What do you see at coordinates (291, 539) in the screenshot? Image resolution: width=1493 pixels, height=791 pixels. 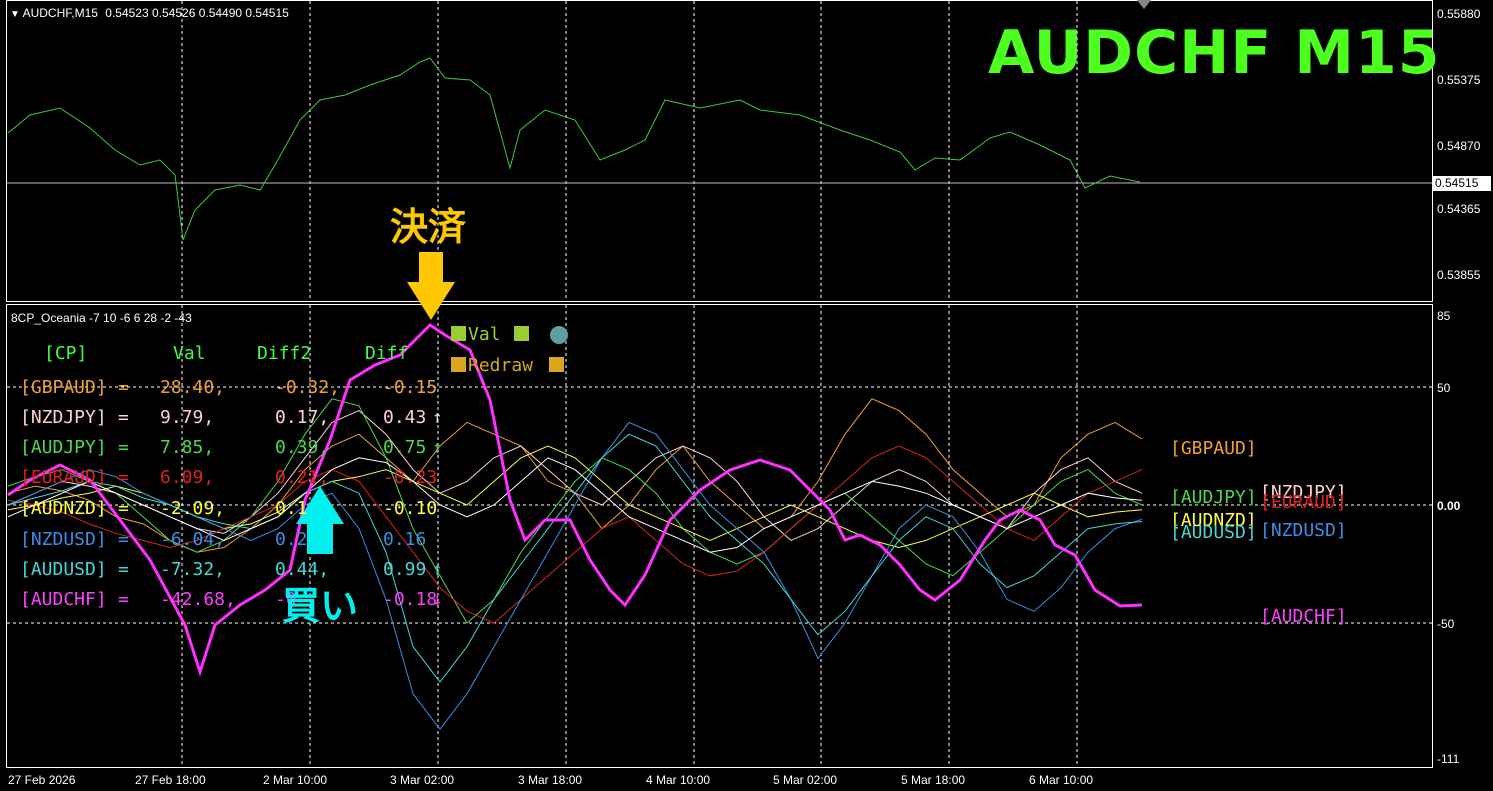 I see `cell-diff2: 0.2` at bounding box center [291, 539].